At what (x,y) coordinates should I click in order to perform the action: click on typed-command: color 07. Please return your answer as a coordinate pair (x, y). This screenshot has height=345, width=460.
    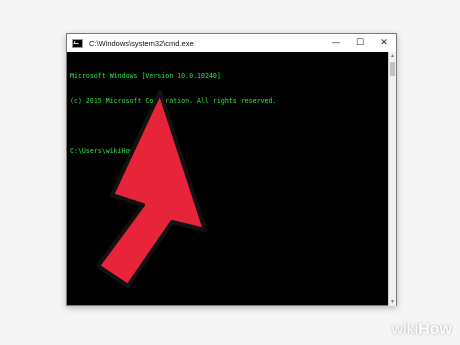
    Looking at the image, I should click on (153, 151).